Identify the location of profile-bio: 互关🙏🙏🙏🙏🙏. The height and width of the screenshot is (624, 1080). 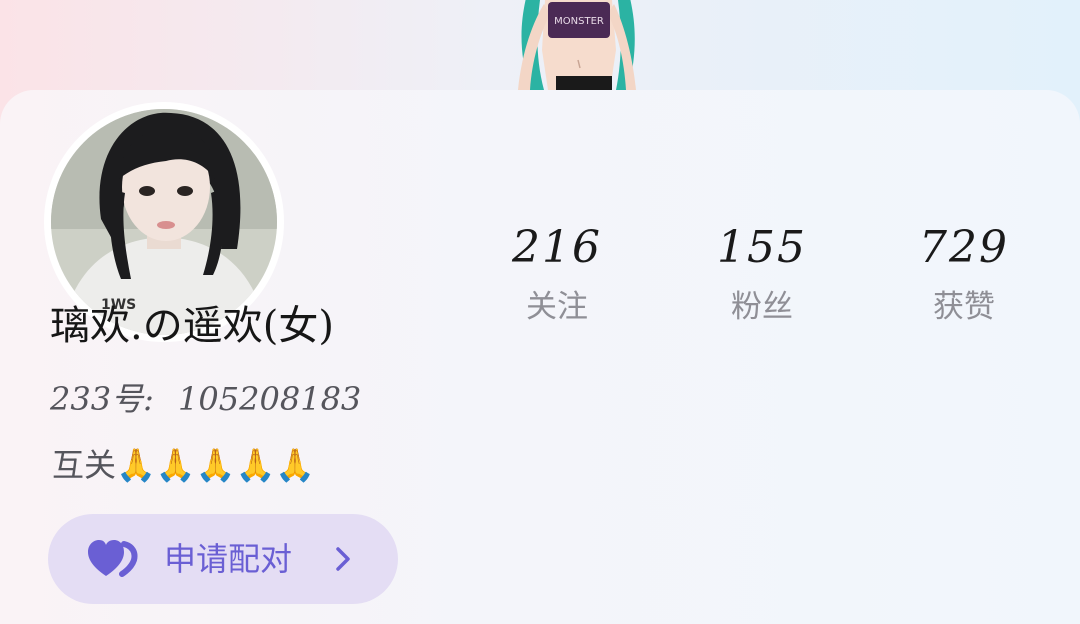
(184, 465).